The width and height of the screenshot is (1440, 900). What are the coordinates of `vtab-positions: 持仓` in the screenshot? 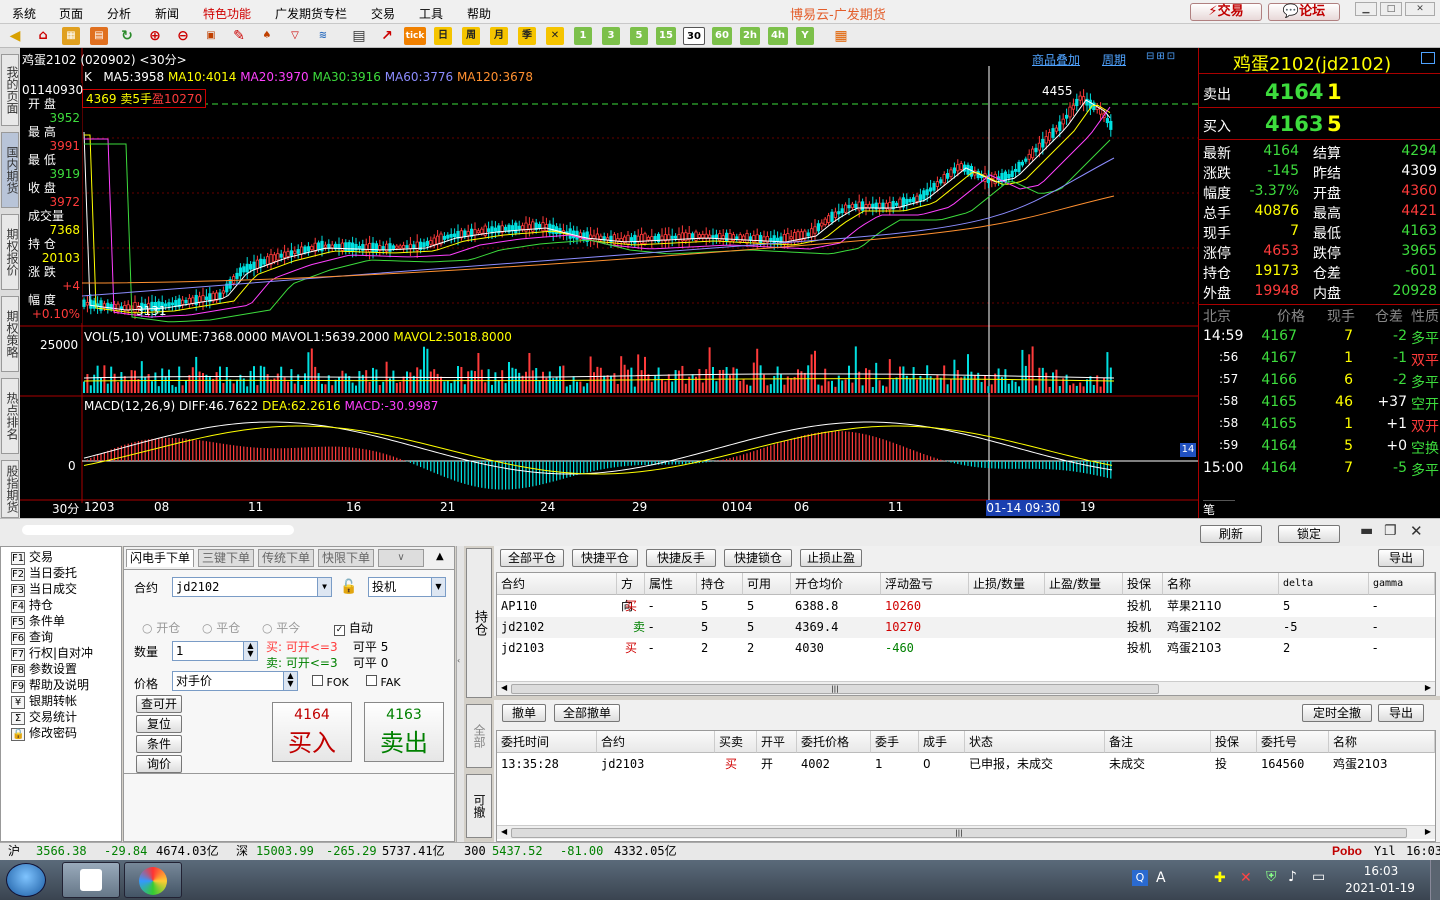 It's located at (479, 623).